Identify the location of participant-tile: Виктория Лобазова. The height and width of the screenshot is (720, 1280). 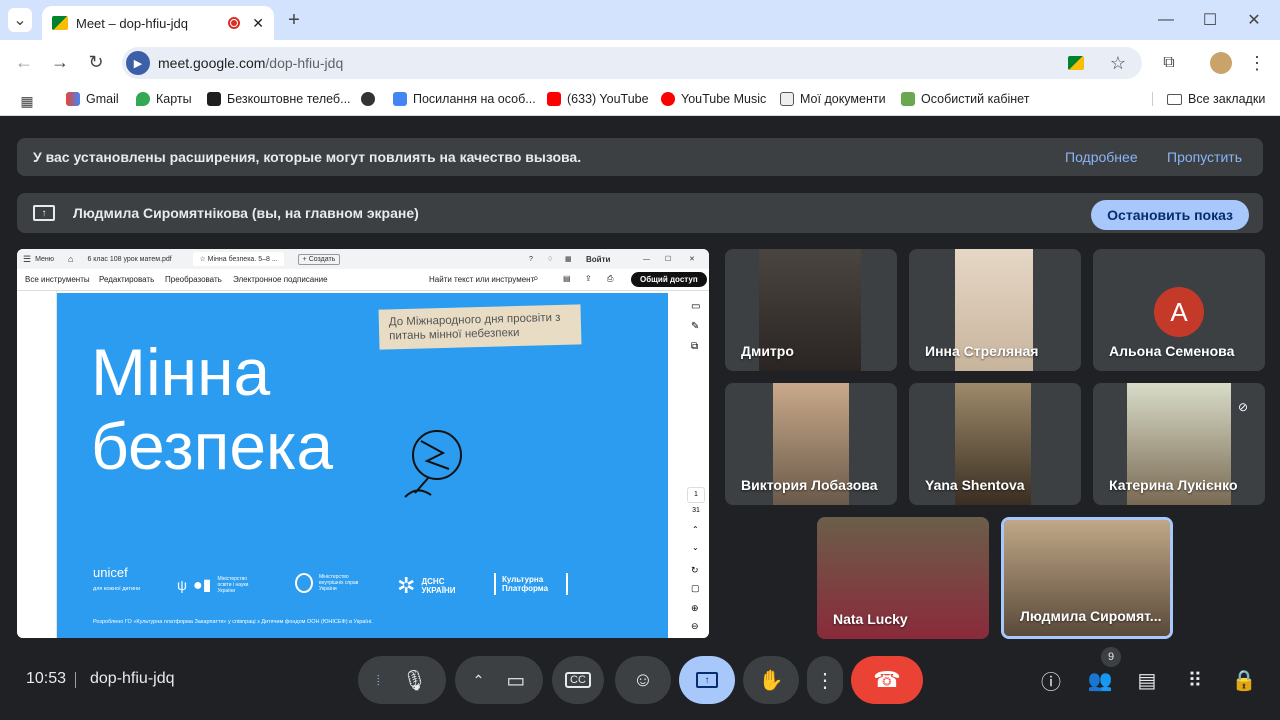
(811, 444).